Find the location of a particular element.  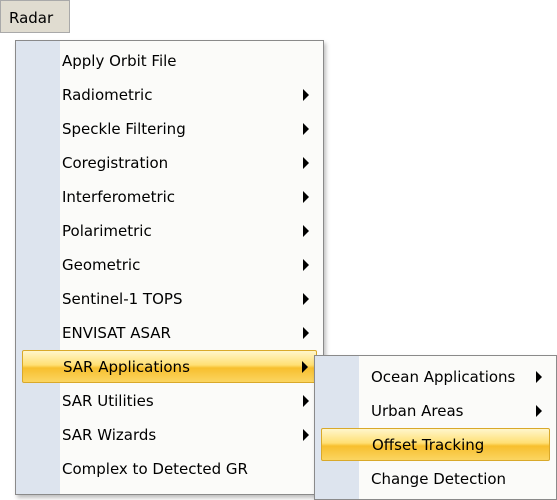

menu-item-label: Offset Tracking is located at coordinates (428, 444).